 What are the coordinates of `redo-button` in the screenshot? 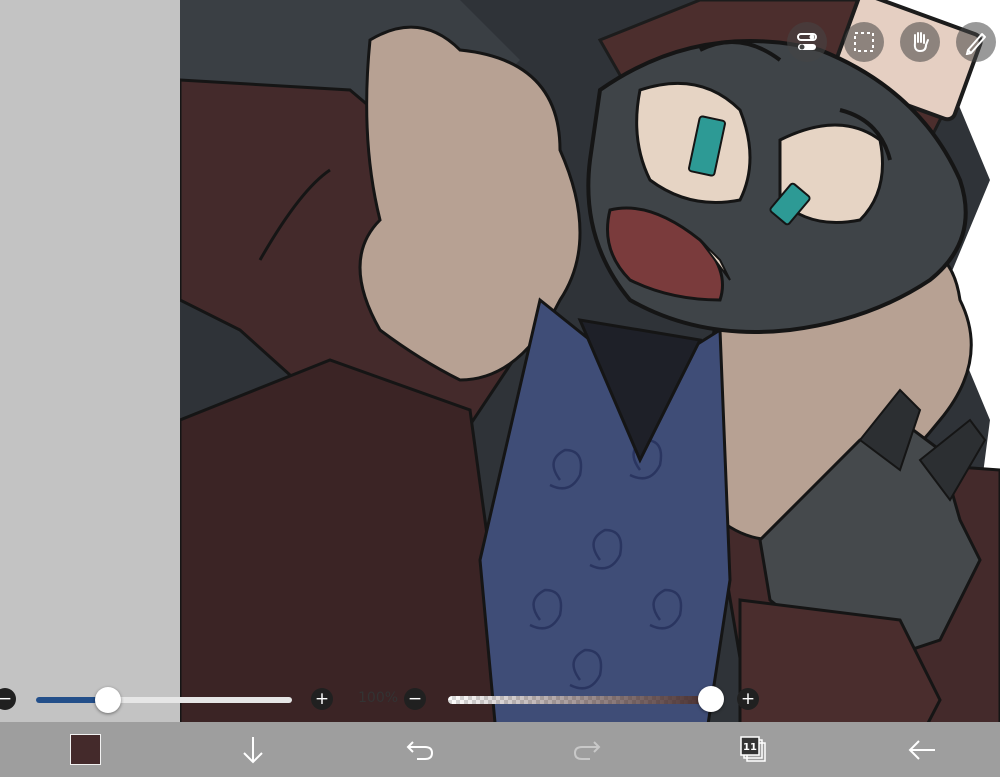 It's located at (587, 750).